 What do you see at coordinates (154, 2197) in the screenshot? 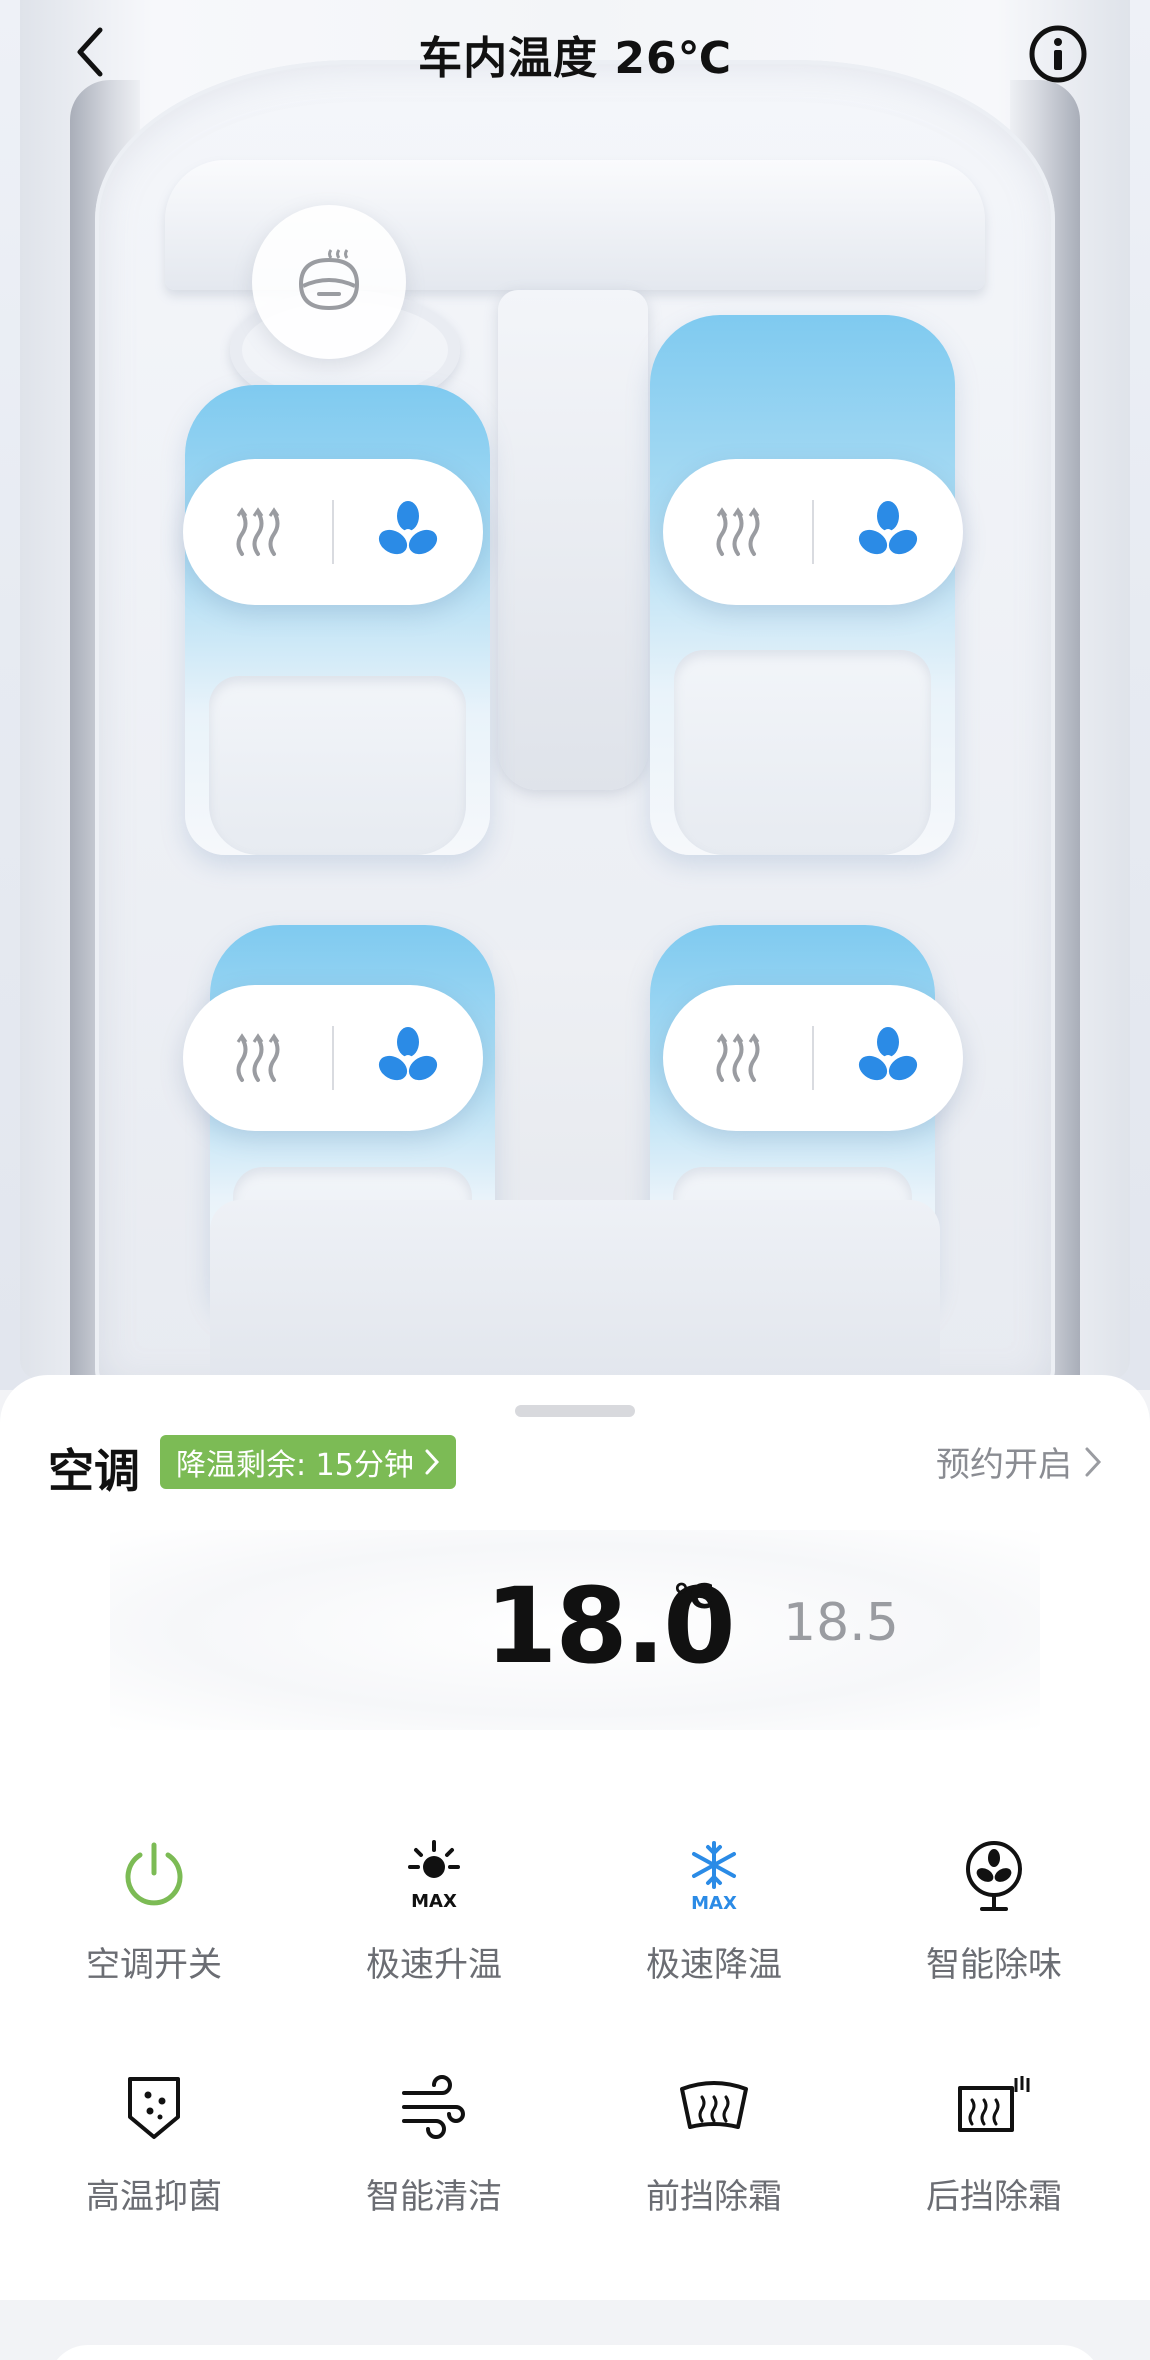
I see `func-label: 高温抑菌` at bounding box center [154, 2197].